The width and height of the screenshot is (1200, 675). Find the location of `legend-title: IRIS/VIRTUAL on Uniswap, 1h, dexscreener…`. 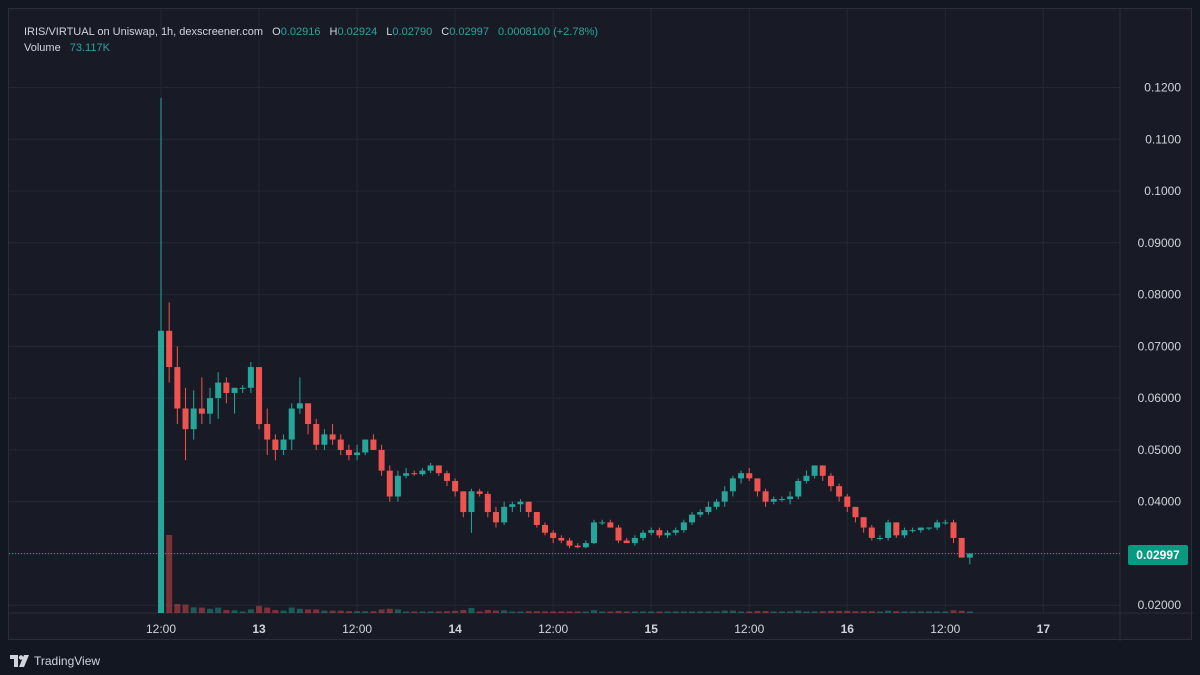

legend-title: IRIS/VIRTUAL on Uniswap, 1h, dexscreener… is located at coordinates (143, 32).